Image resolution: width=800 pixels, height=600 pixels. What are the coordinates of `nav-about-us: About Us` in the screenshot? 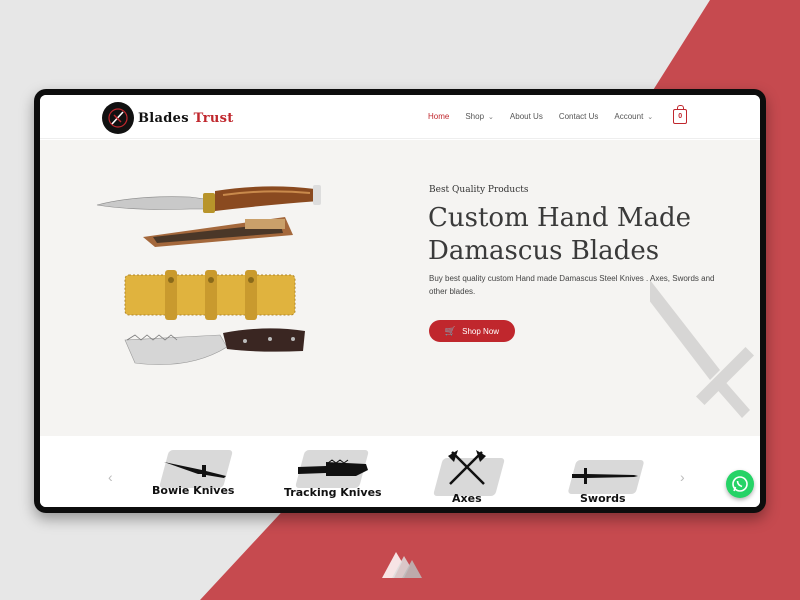 It's located at (526, 116).